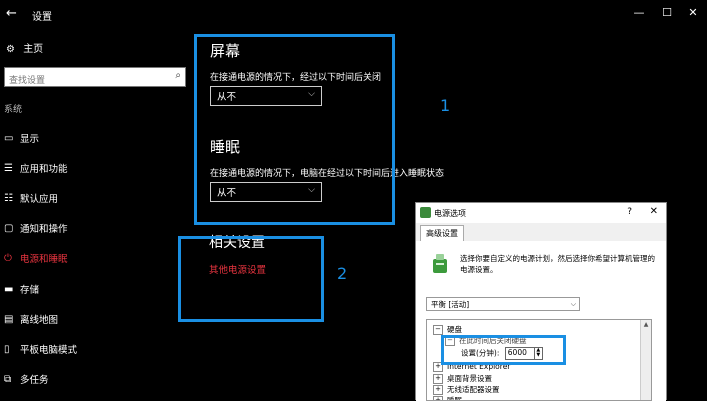 Image resolution: width=707 pixels, height=401 pixels. What do you see at coordinates (645, 360) in the screenshot?
I see `tree-scrollbar: ▲` at bounding box center [645, 360].